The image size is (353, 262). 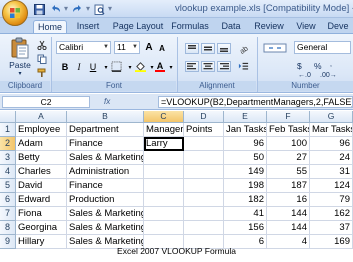 What do you see at coordinates (288, 117) in the screenshot?
I see `column-header-f: F` at bounding box center [288, 117].